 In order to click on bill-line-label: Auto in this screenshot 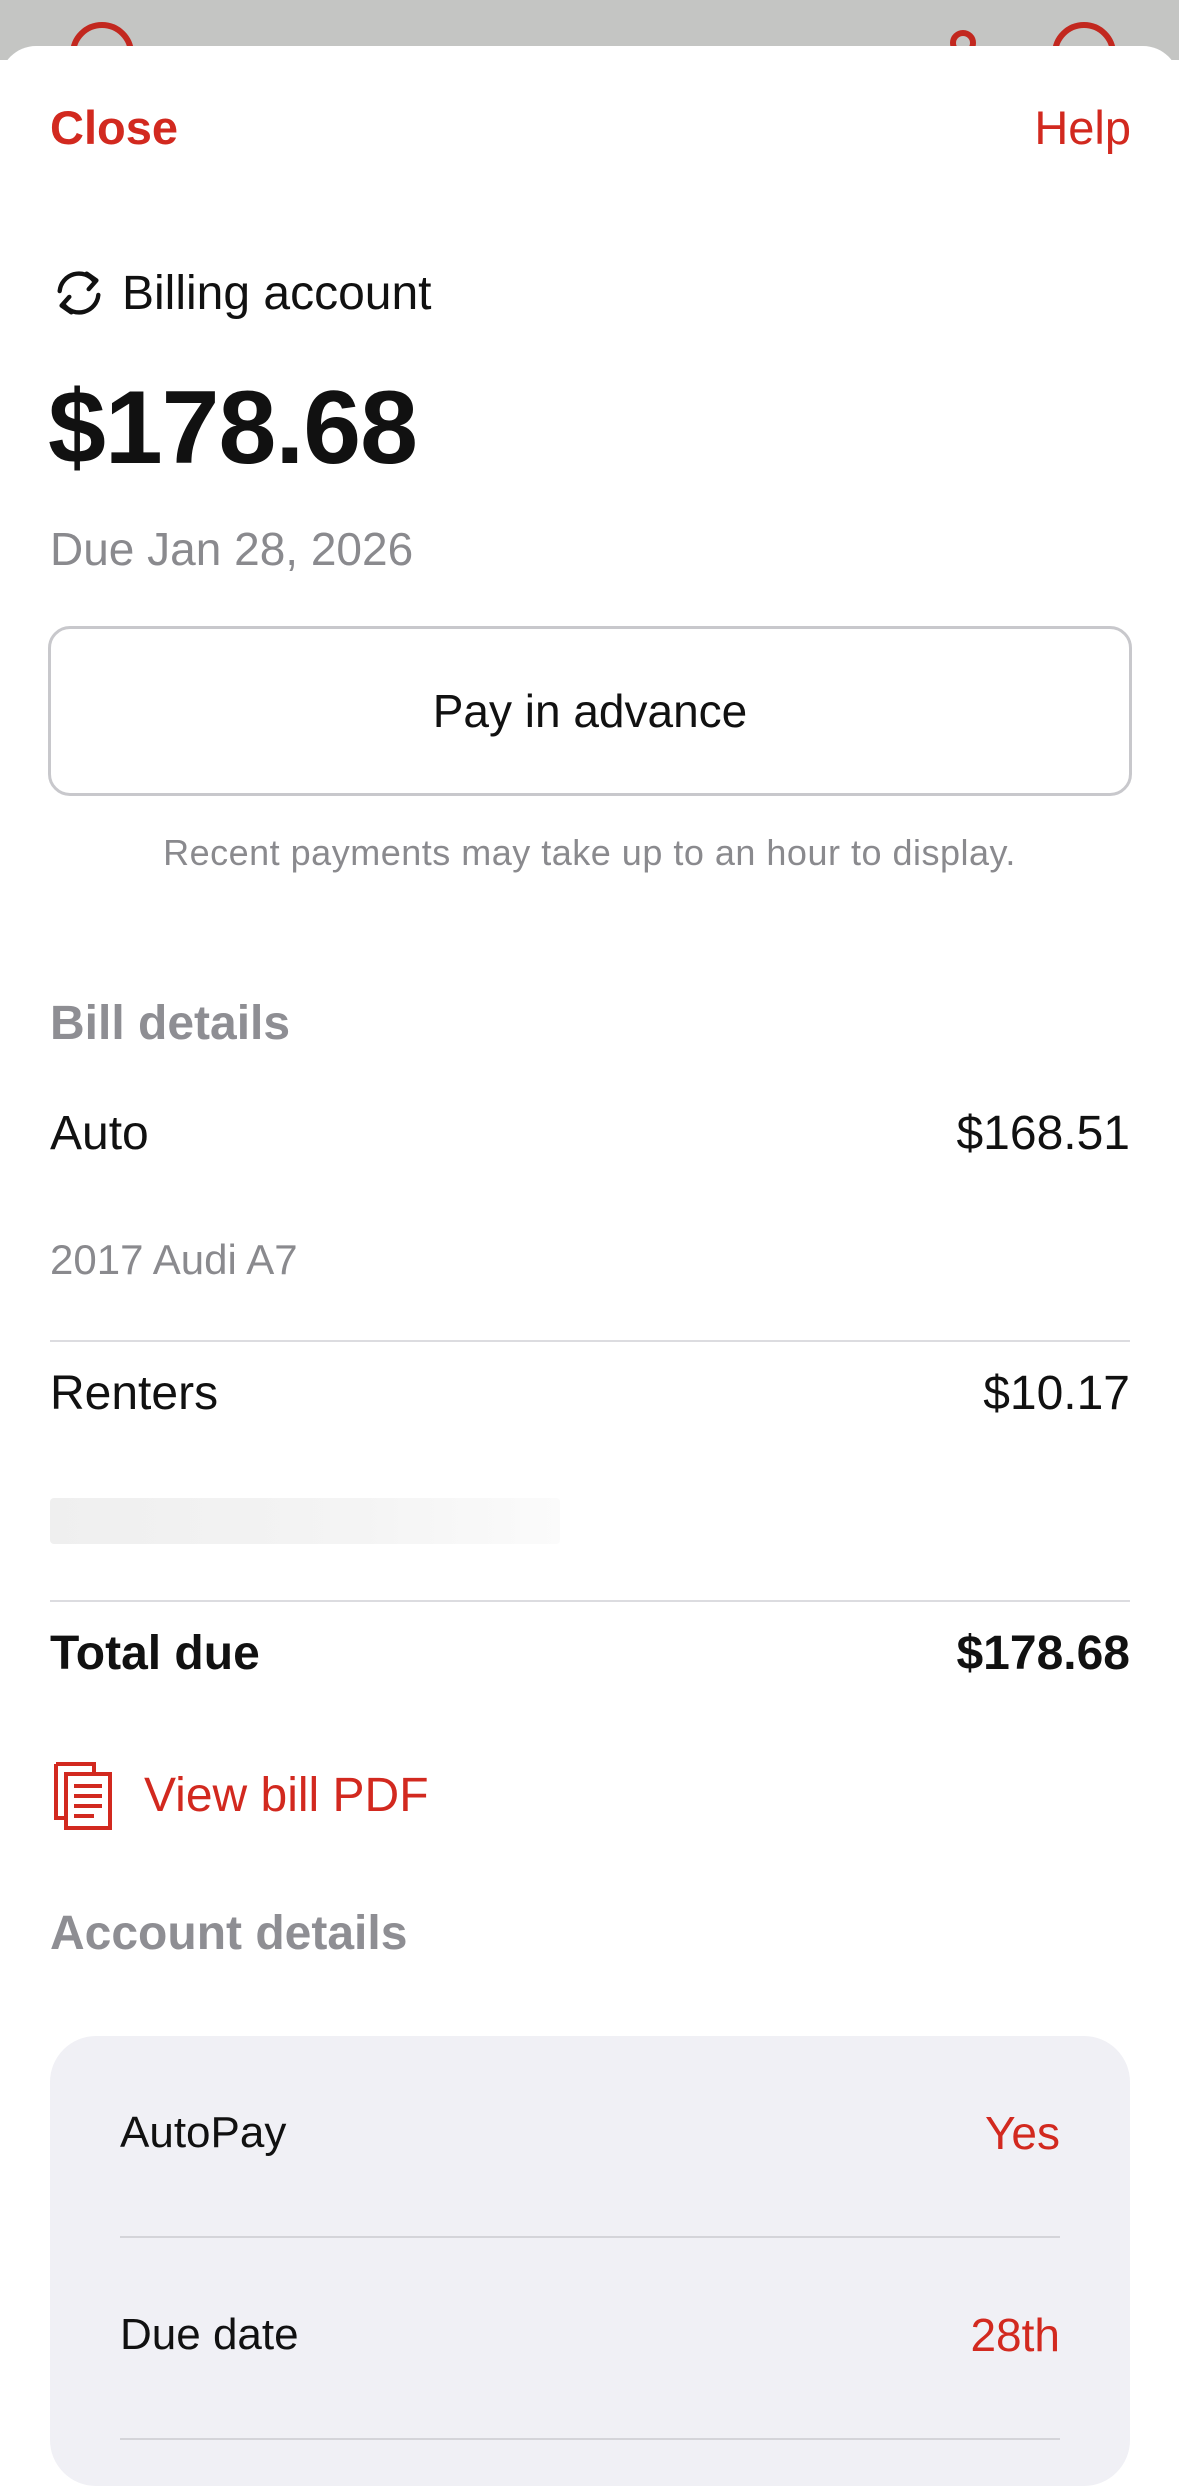, I will do `click(99, 1133)`.